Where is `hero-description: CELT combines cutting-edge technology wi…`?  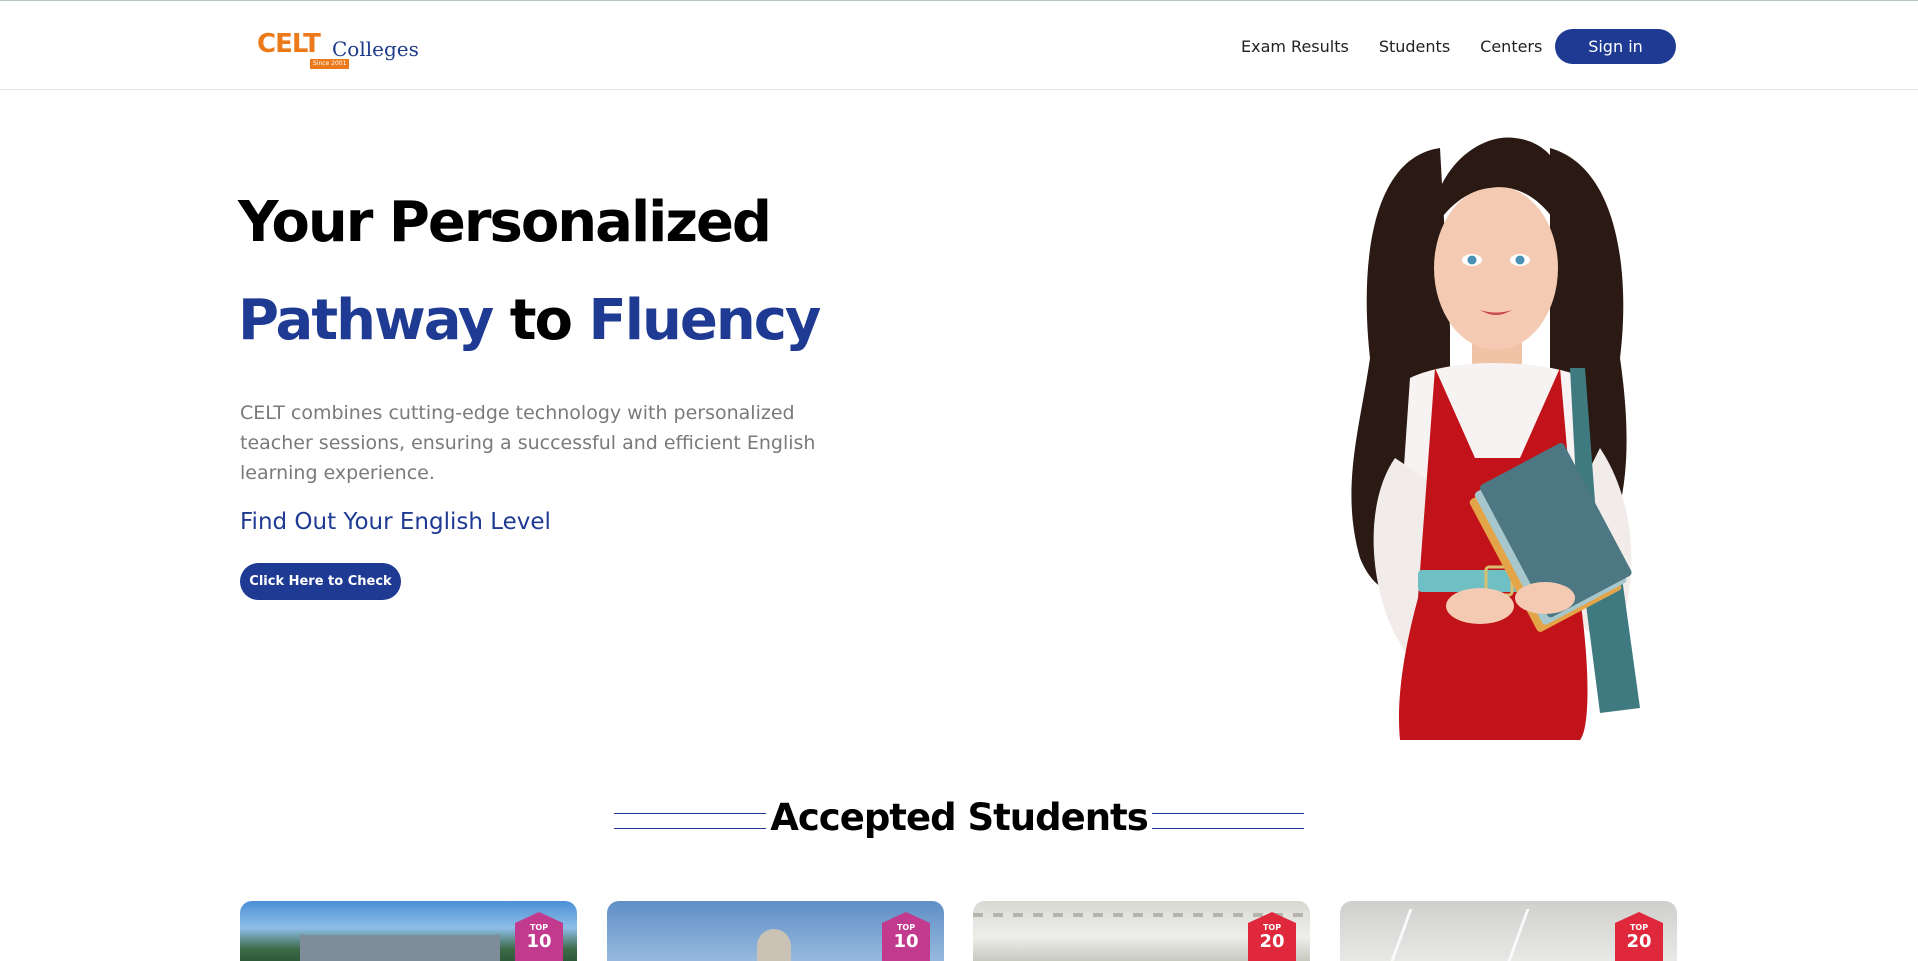 hero-description: CELT combines cutting-edge technology wi… is located at coordinates (528, 443).